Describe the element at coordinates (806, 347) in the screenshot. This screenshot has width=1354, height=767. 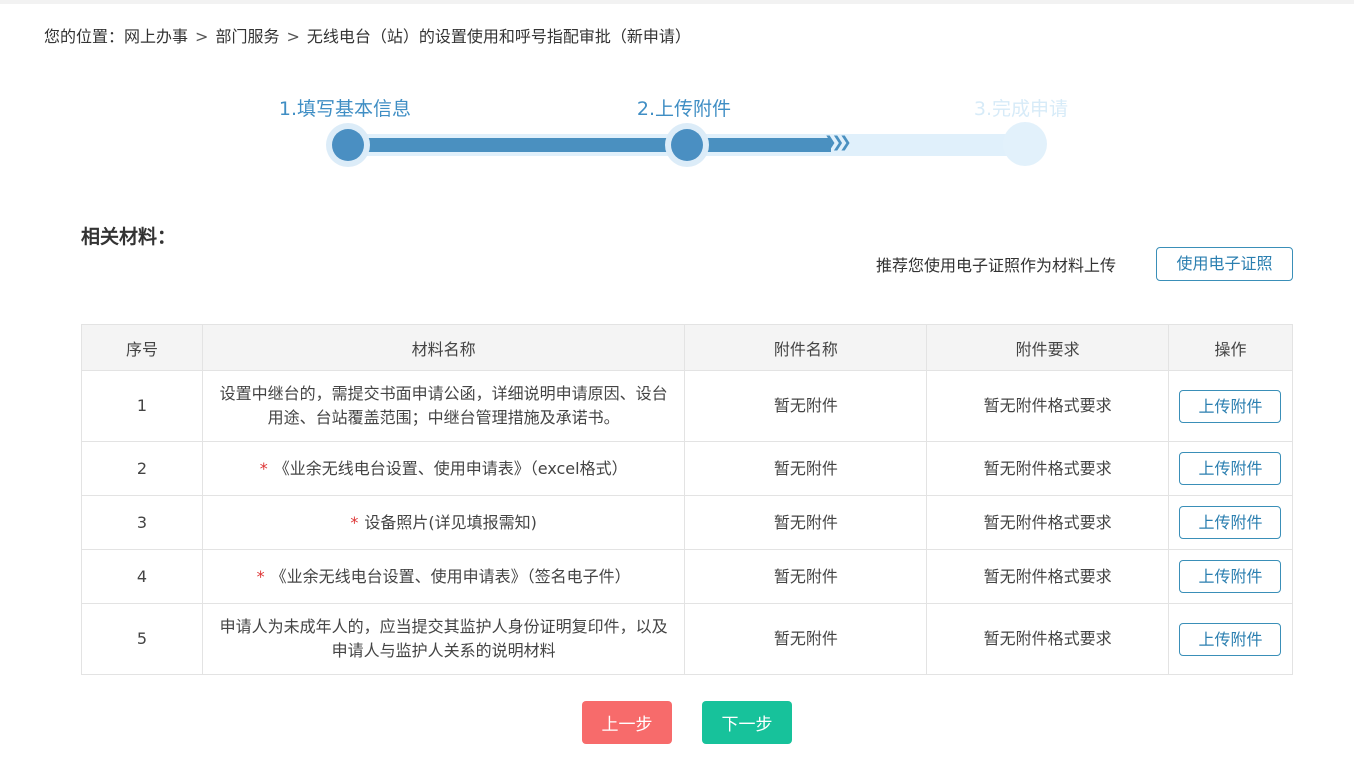
I see `column-header-attachment-name: 附件名称` at that location.